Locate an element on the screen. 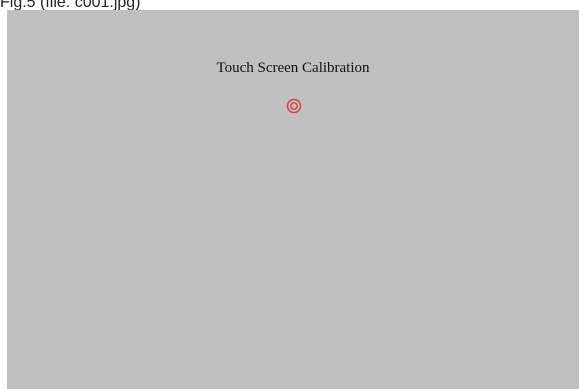 This screenshot has width=579, height=389. calibration-target-icon is located at coordinates (294, 106).